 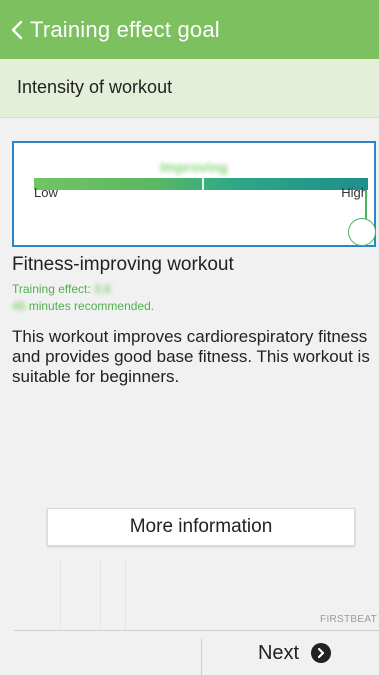 What do you see at coordinates (366, 205) in the screenshot?
I see `intensity-marker-line` at bounding box center [366, 205].